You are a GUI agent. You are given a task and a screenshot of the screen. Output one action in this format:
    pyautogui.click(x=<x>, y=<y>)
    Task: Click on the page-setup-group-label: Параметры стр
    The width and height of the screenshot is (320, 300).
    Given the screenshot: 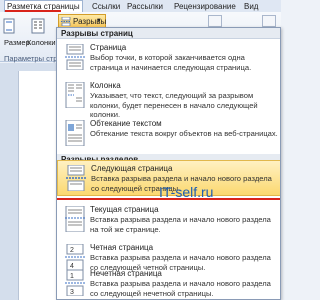 What is the action you would take?
    pyautogui.click(x=31, y=58)
    